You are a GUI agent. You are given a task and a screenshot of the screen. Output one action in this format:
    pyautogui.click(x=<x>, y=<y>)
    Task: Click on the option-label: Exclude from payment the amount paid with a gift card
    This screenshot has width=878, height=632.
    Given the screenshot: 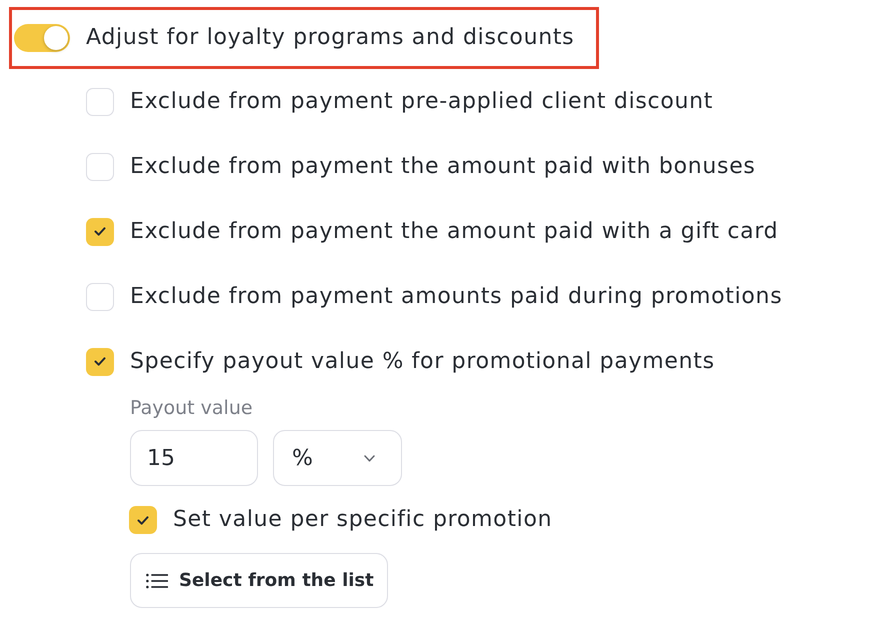 What is the action you would take?
    pyautogui.click(x=454, y=232)
    